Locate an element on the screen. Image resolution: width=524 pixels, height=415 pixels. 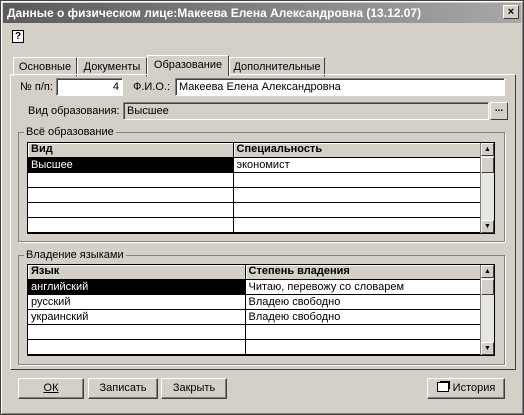
history-button-label: История is located at coordinates (474, 388).